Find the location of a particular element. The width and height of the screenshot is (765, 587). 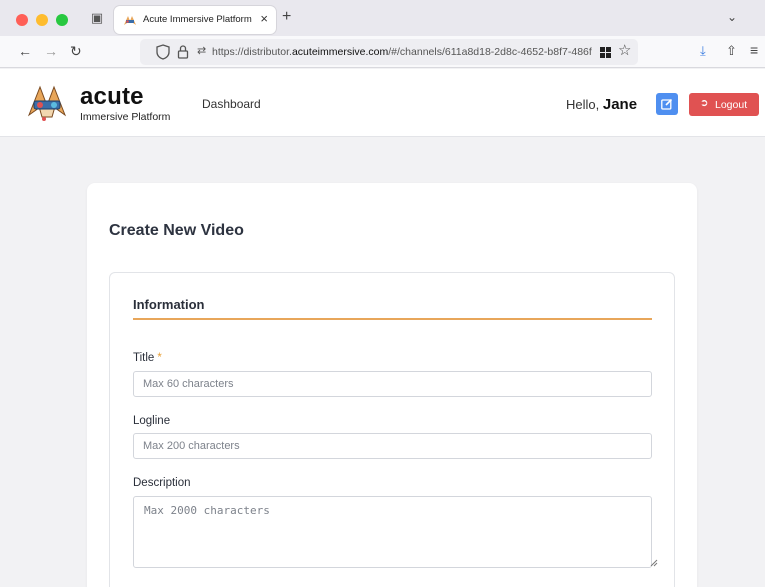

download-icon: ⤓ is located at coordinates (703, 51).